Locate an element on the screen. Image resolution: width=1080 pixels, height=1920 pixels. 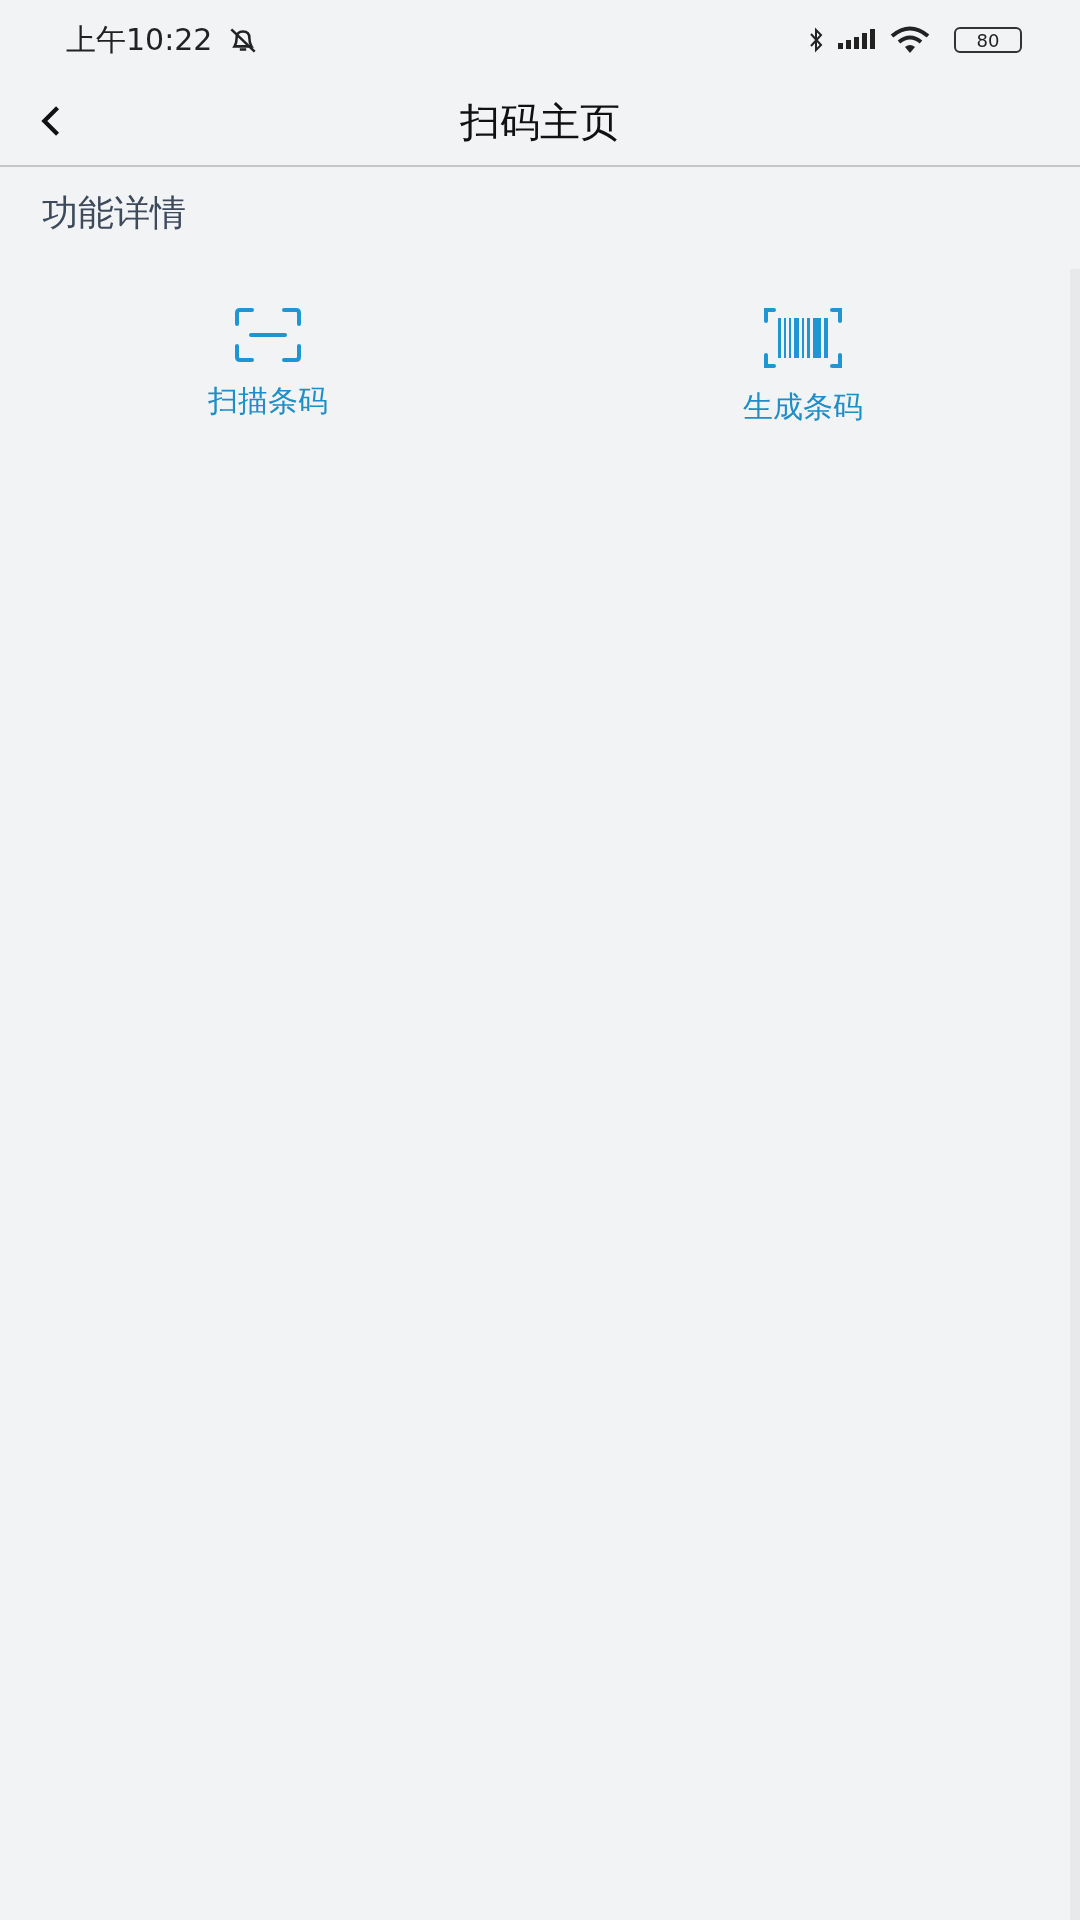
section-title: 功能详情 is located at coordinates (114, 213).